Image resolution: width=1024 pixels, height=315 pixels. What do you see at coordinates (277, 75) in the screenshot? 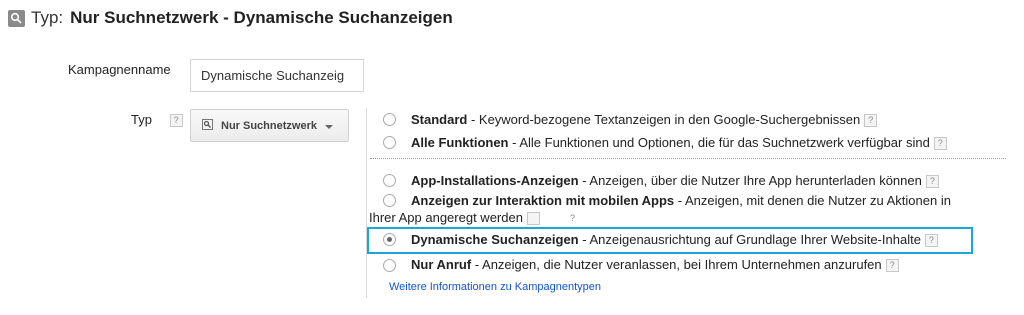
I see `campaign-name-input: Dynamische Suchanzeig` at bounding box center [277, 75].